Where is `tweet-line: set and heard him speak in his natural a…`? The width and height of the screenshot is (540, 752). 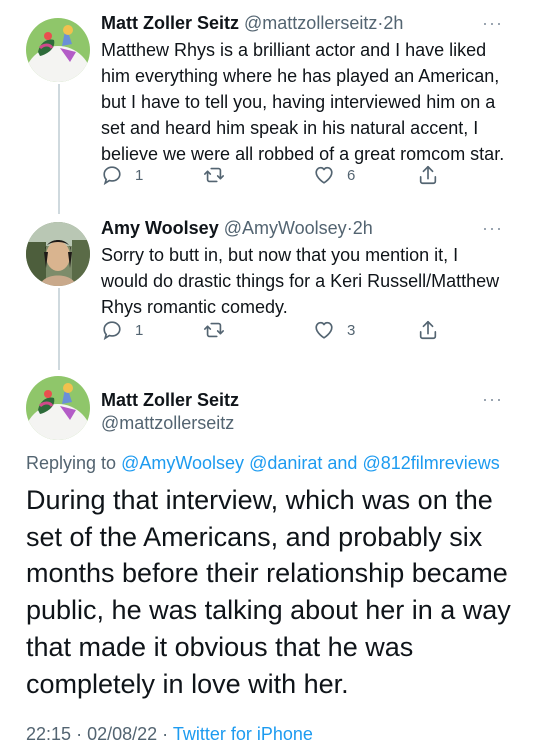
tweet-line: set and heard him speak in his natural a… is located at coordinates (290, 128).